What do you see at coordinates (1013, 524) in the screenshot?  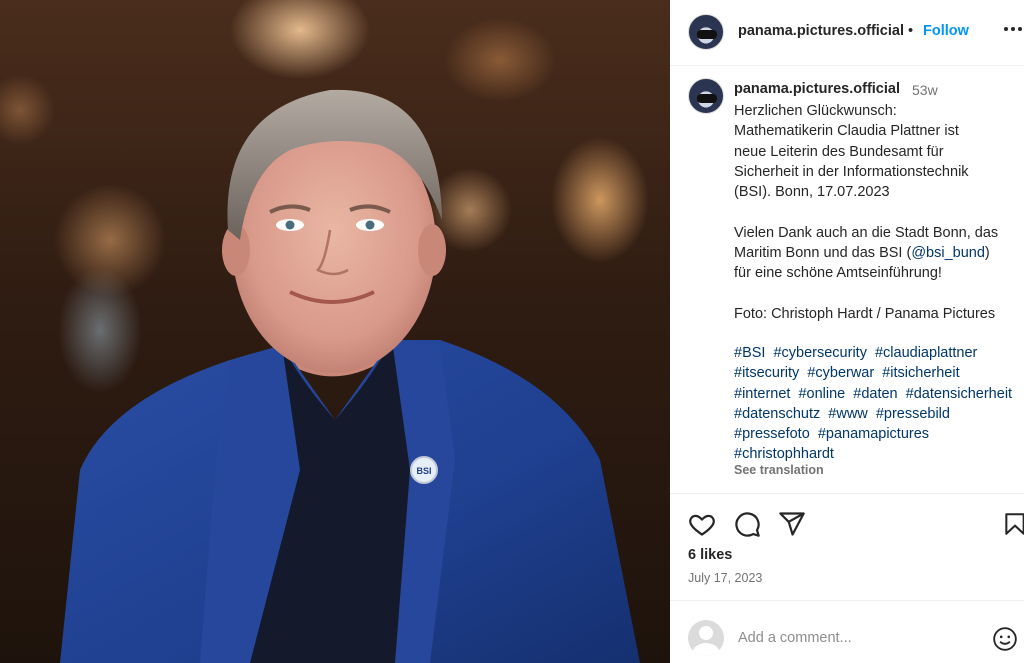 I see `bookmark-icon` at bounding box center [1013, 524].